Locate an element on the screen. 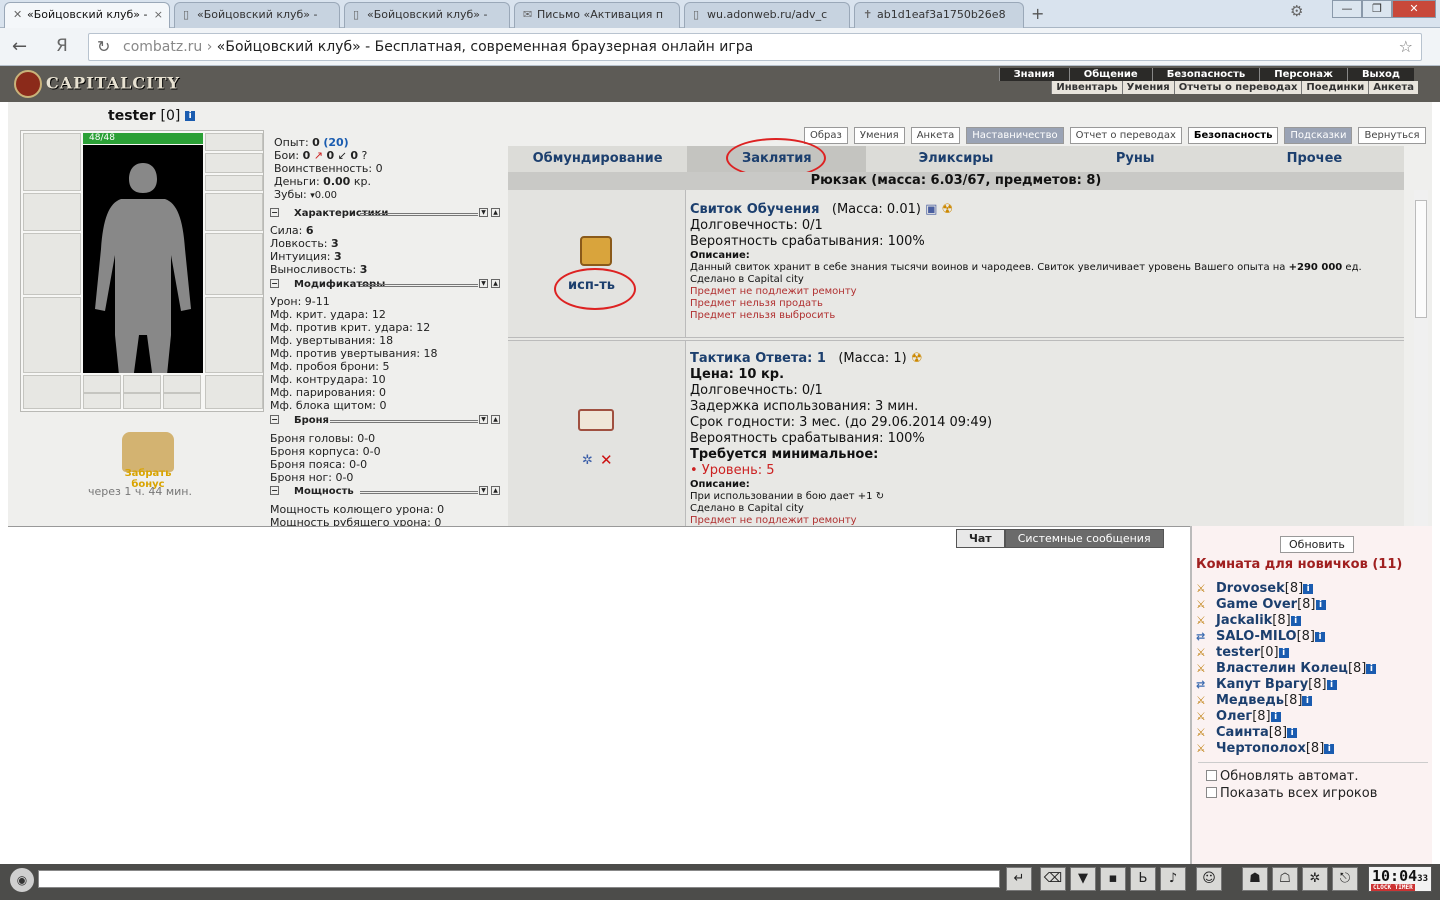 The width and height of the screenshot is (1440, 900). player-item: ⚔ Jackalik[8] i is located at coordinates (1248, 620).